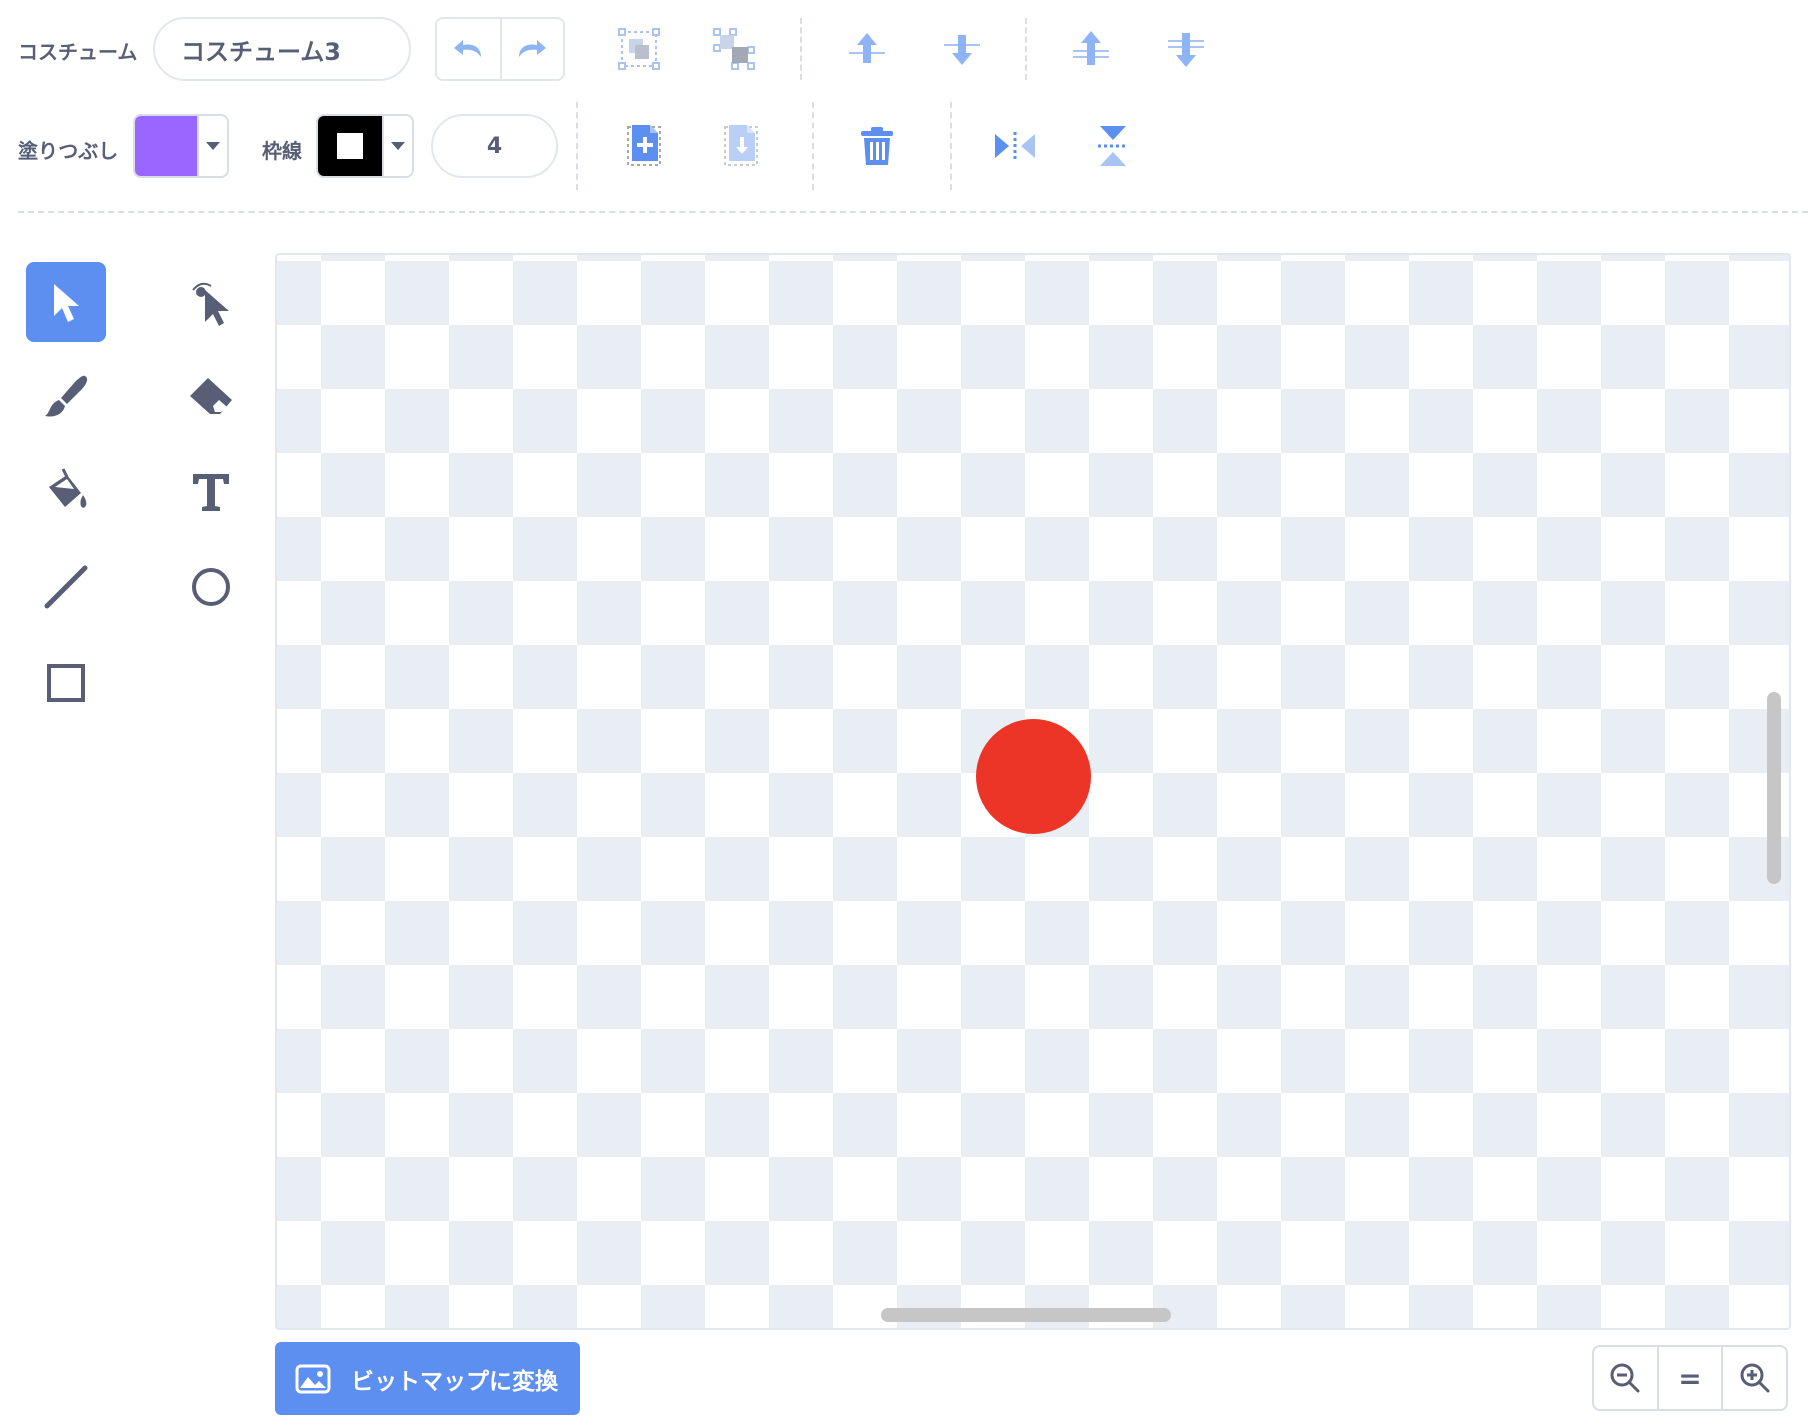  I want to click on fill-dropdown, so click(212, 146).